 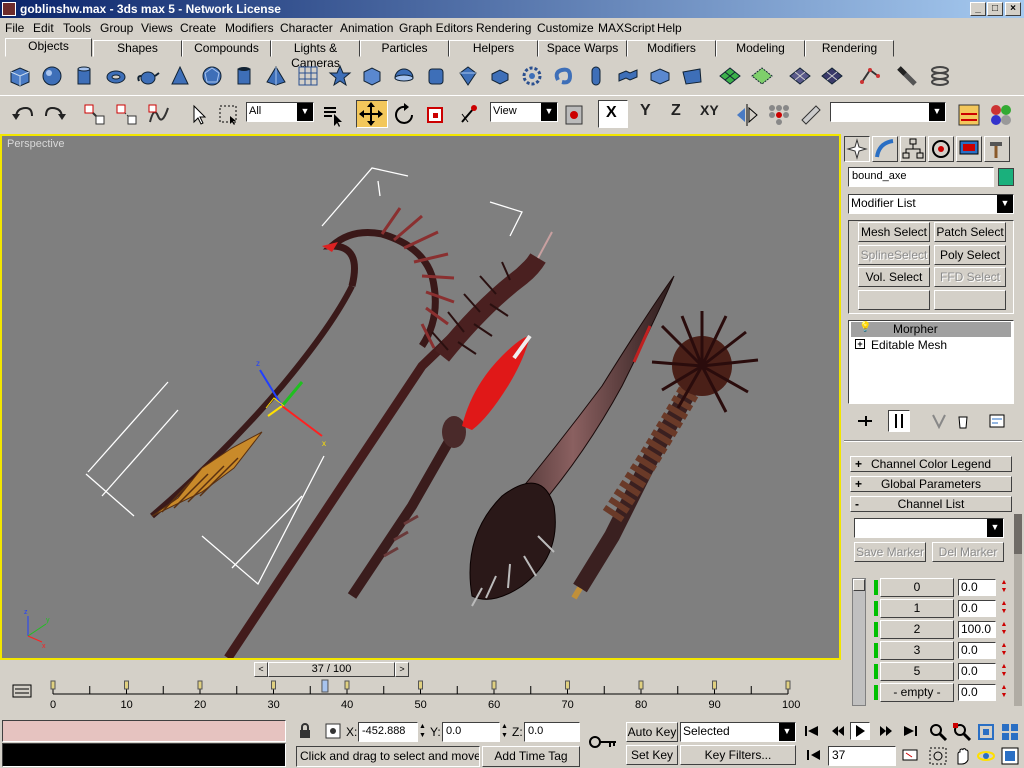 What do you see at coordinates (997, 421) in the screenshot?
I see `configure-modifier-sets-icon` at bounding box center [997, 421].